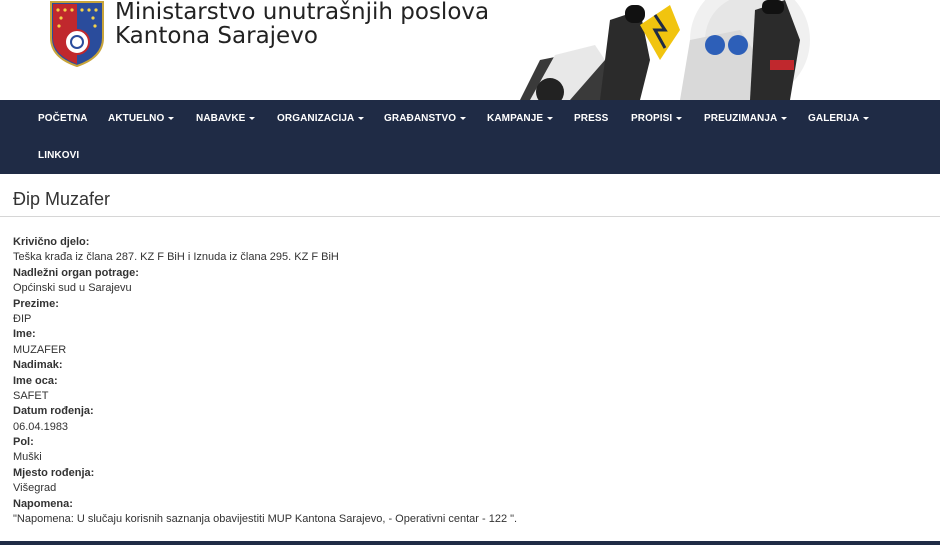 The width and height of the screenshot is (940, 545). What do you see at coordinates (316, 118) in the screenshot?
I see `nav-item-label: ORGANIZACIJA` at bounding box center [316, 118].